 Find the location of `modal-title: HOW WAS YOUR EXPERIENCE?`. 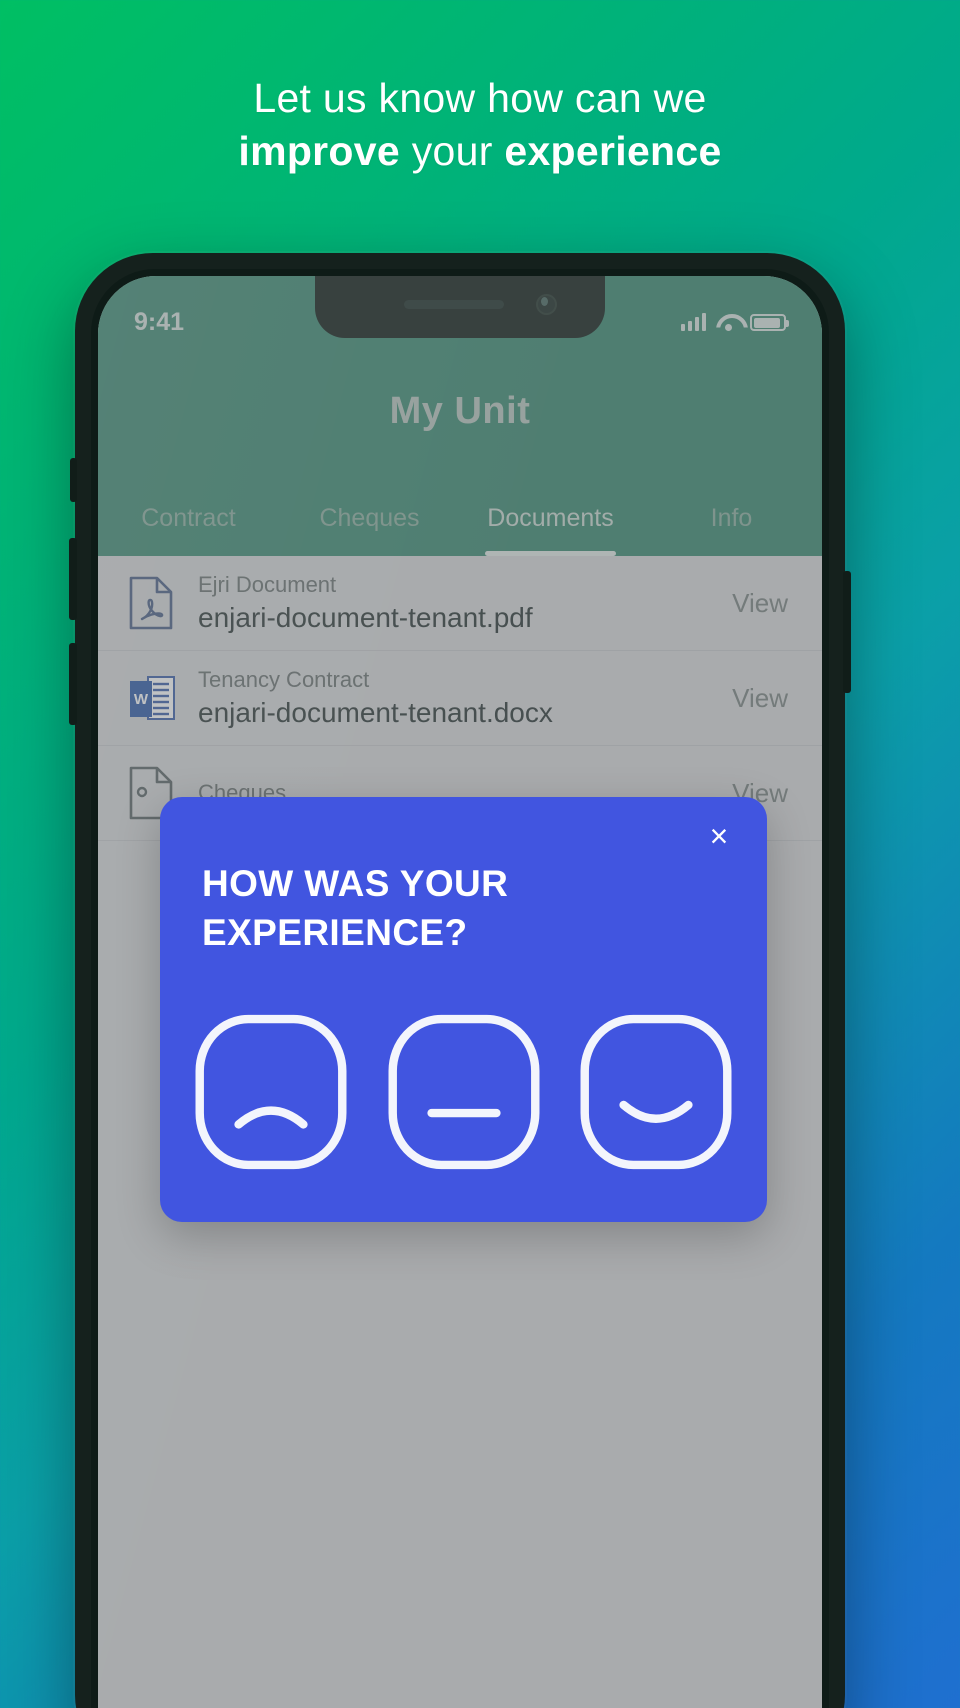

modal-title: HOW WAS YOUR EXPERIENCE? is located at coordinates (454, 908).